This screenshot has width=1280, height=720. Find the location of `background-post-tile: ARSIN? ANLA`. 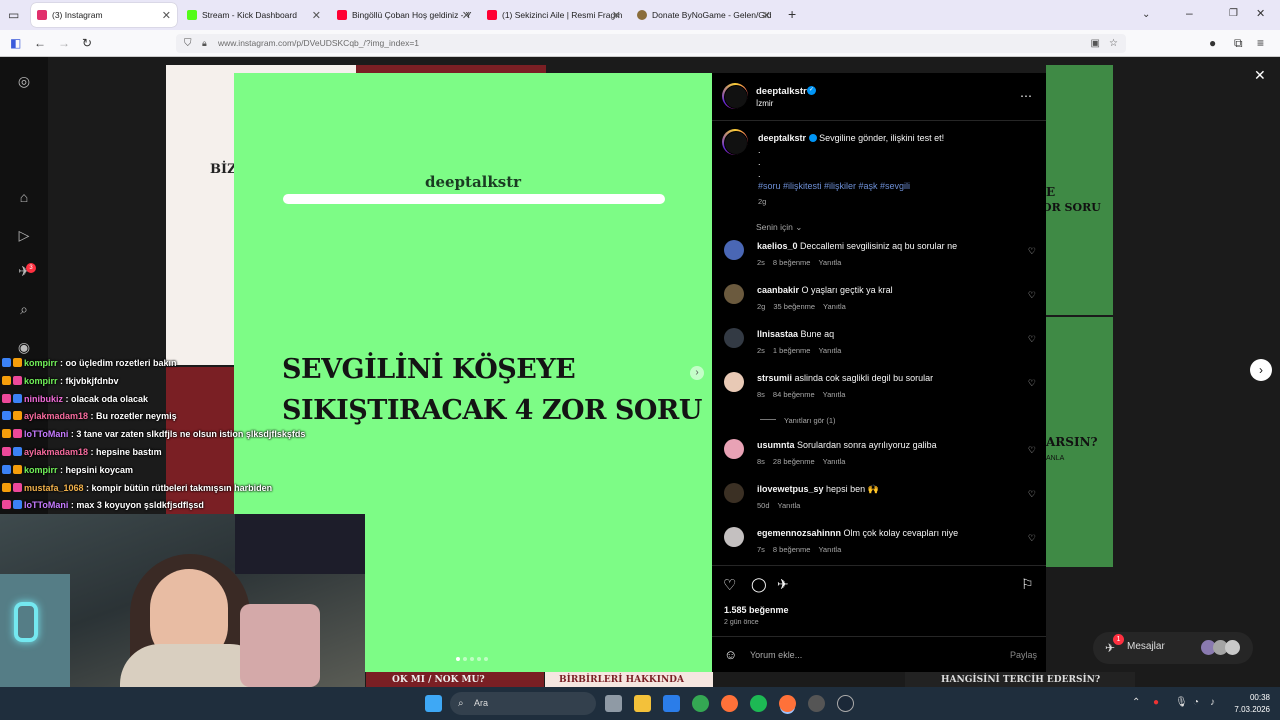

background-post-tile: ARSIN? ANLA is located at coordinates (1079, 442).